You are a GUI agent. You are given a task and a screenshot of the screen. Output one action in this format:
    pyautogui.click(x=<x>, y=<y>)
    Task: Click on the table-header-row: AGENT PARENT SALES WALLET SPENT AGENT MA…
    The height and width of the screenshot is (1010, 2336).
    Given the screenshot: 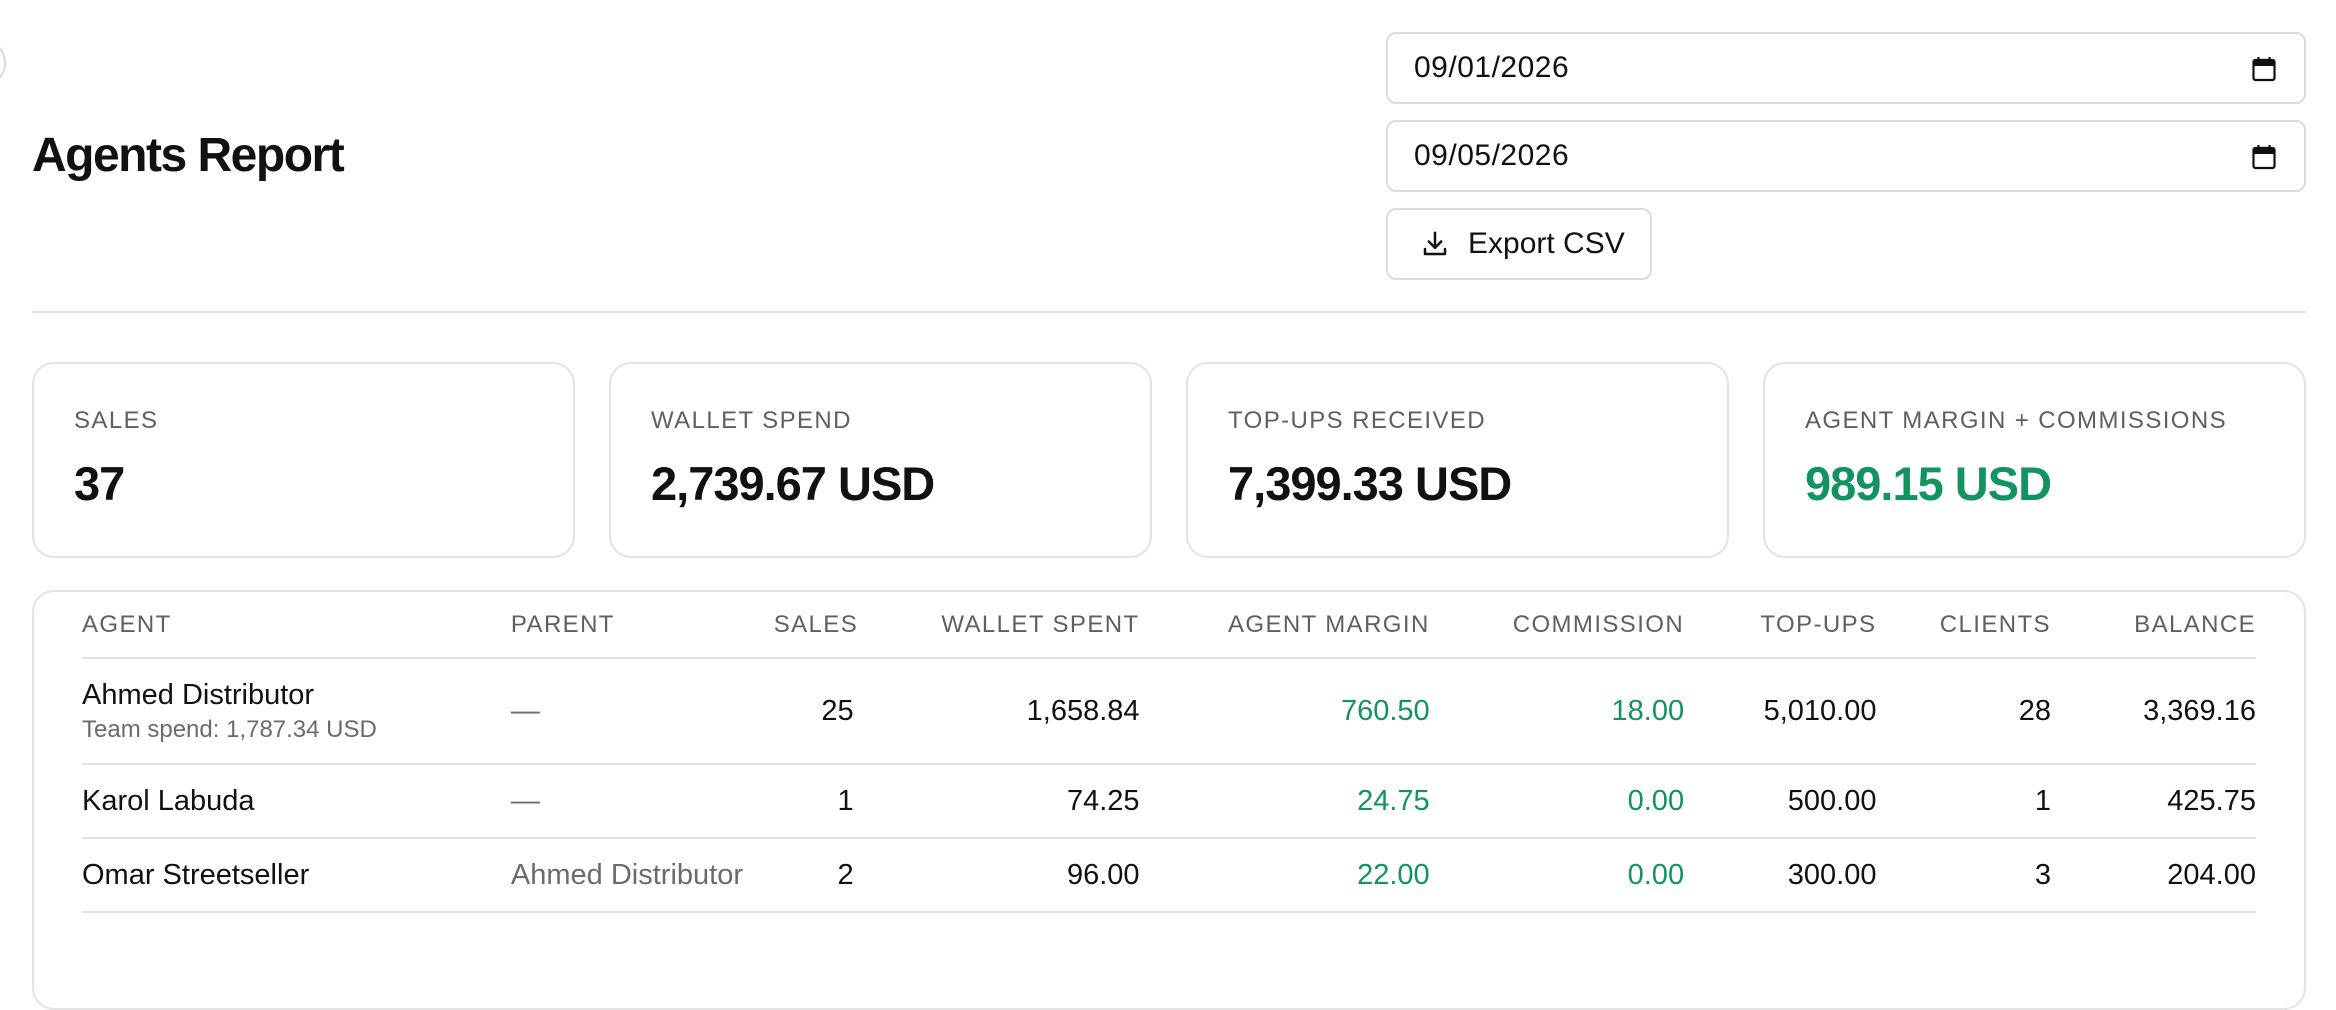 What is the action you would take?
    pyautogui.click(x=1169, y=625)
    